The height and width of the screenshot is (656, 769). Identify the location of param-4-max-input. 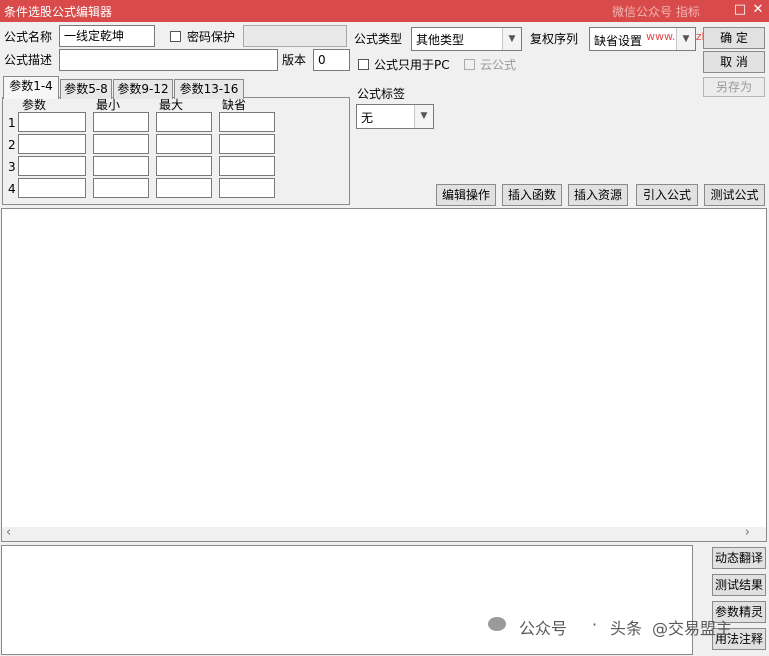
(184, 188).